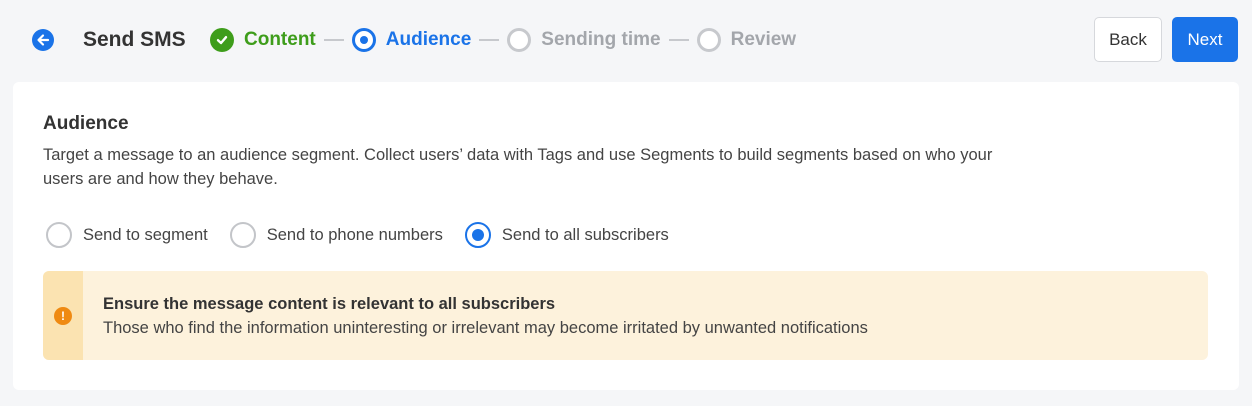  I want to click on radio-active-icon, so click(363, 40).